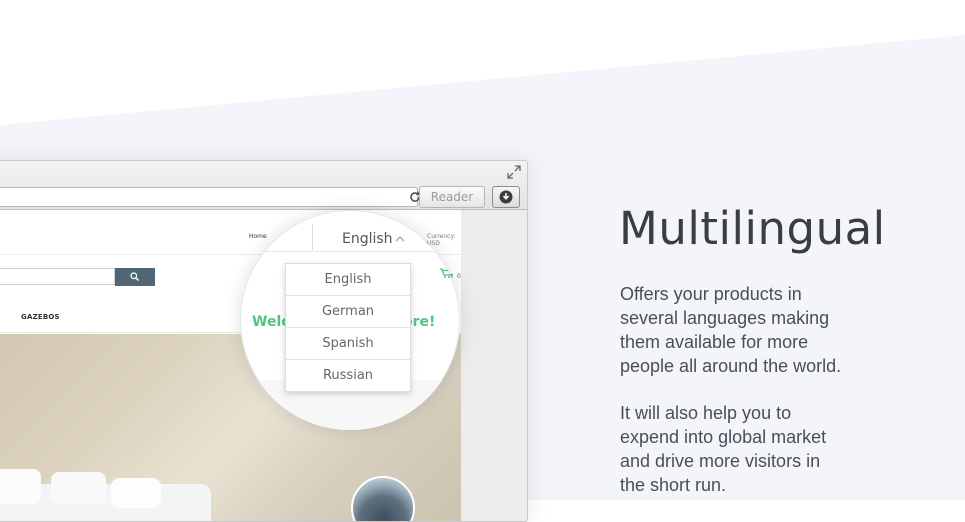  Describe the element at coordinates (752, 228) in the screenshot. I see `feature-headline: Multilingual` at that location.